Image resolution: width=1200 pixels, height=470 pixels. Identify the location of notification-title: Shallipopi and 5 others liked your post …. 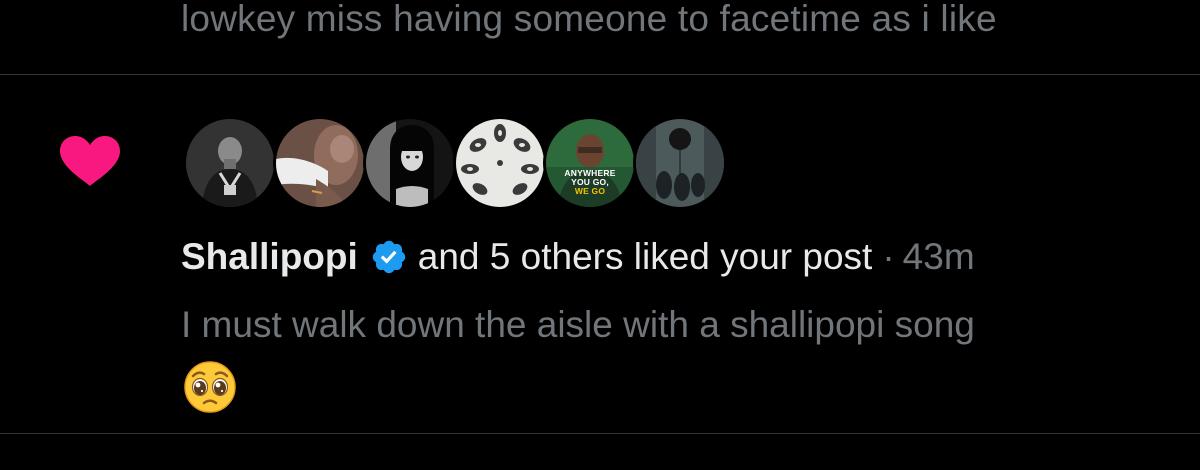
(578, 257).